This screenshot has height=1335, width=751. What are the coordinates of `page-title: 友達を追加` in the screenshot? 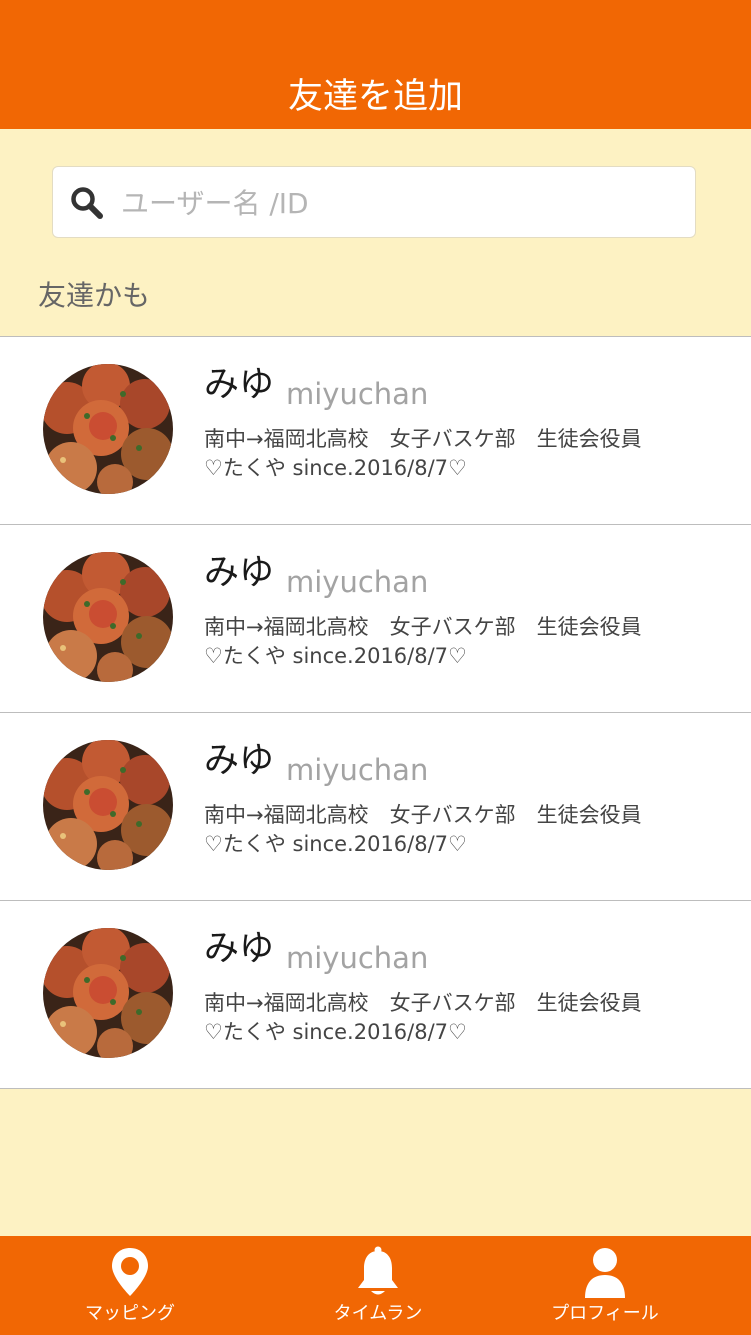 It's located at (375, 97).